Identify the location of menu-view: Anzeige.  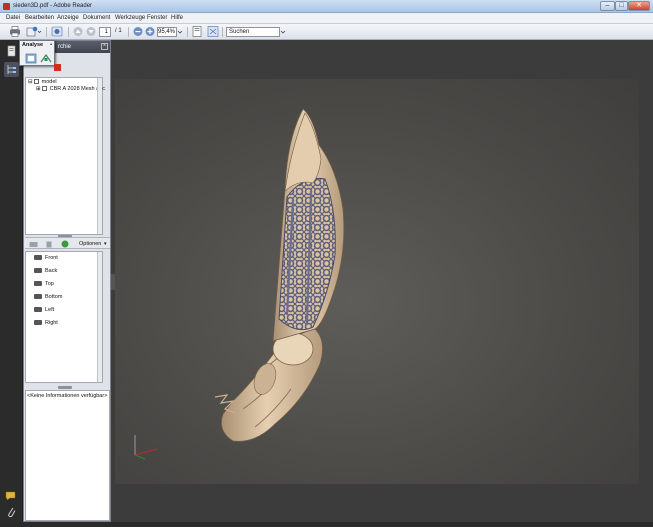
(68, 18).